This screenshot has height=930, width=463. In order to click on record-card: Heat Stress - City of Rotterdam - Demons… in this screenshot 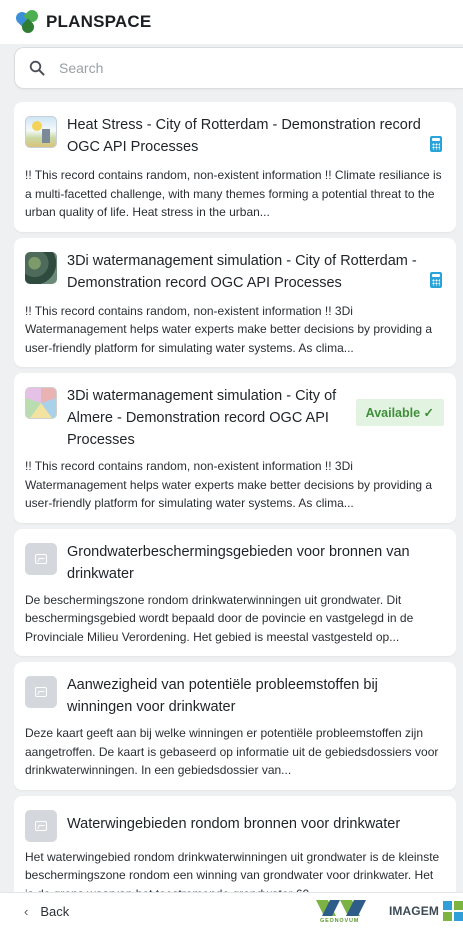, I will do `click(235, 167)`.